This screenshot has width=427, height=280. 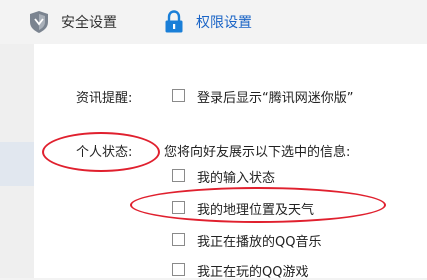 What do you see at coordinates (178, 239) in the screenshot?
I see `qq-music-checkbox` at bounding box center [178, 239].